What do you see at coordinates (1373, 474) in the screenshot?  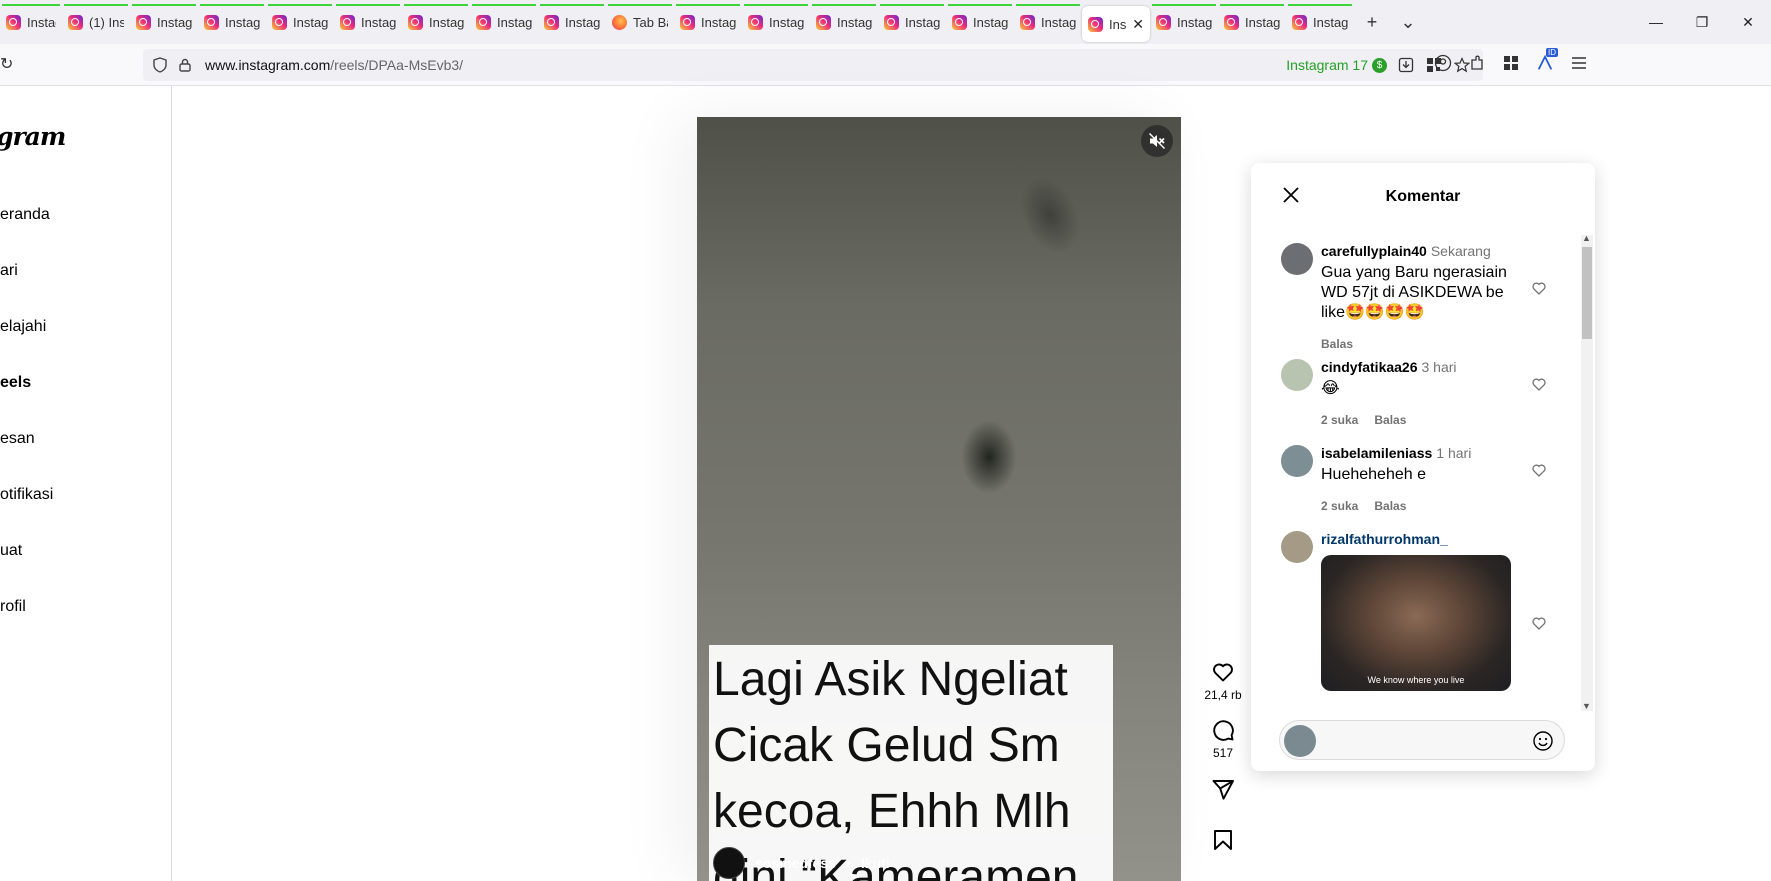 I see `comment-text: Hueheheheh e` at bounding box center [1373, 474].